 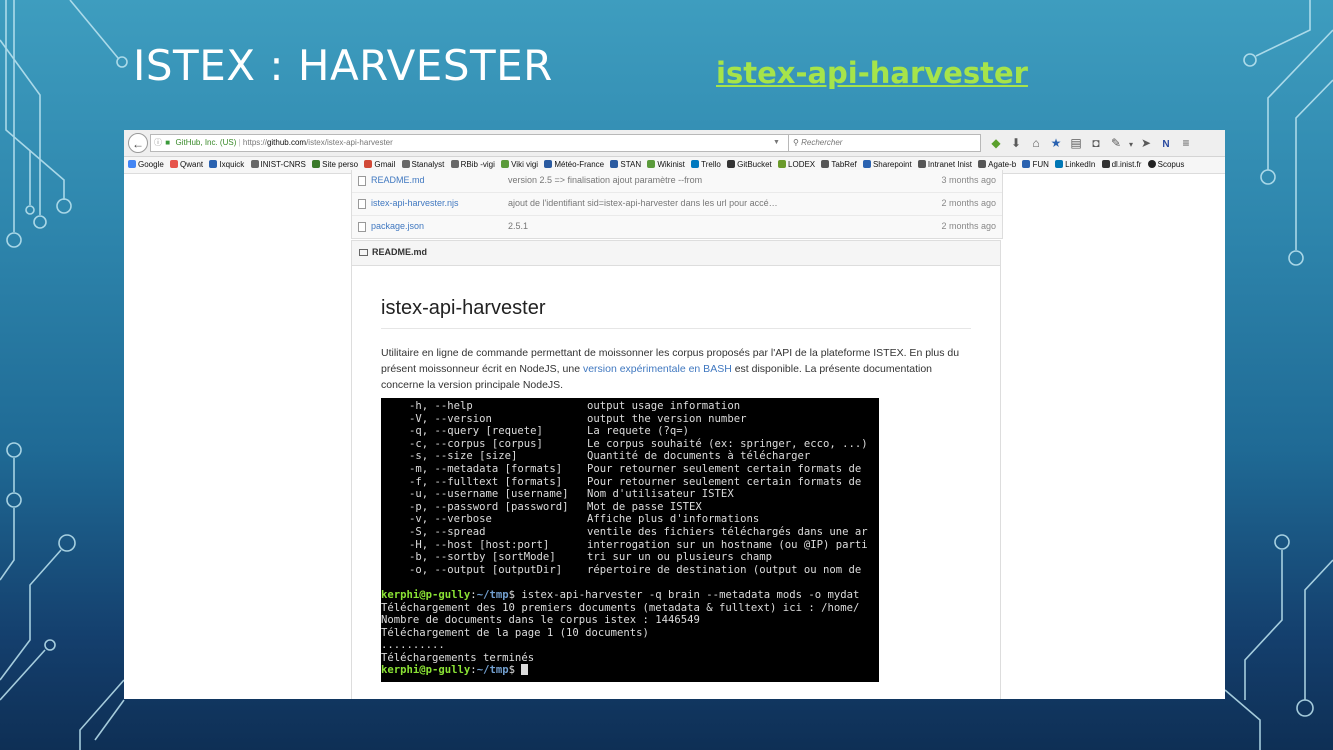 What do you see at coordinates (1076, 143) in the screenshot?
I see `reader-icon: ▤` at bounding box center [1076, 143].